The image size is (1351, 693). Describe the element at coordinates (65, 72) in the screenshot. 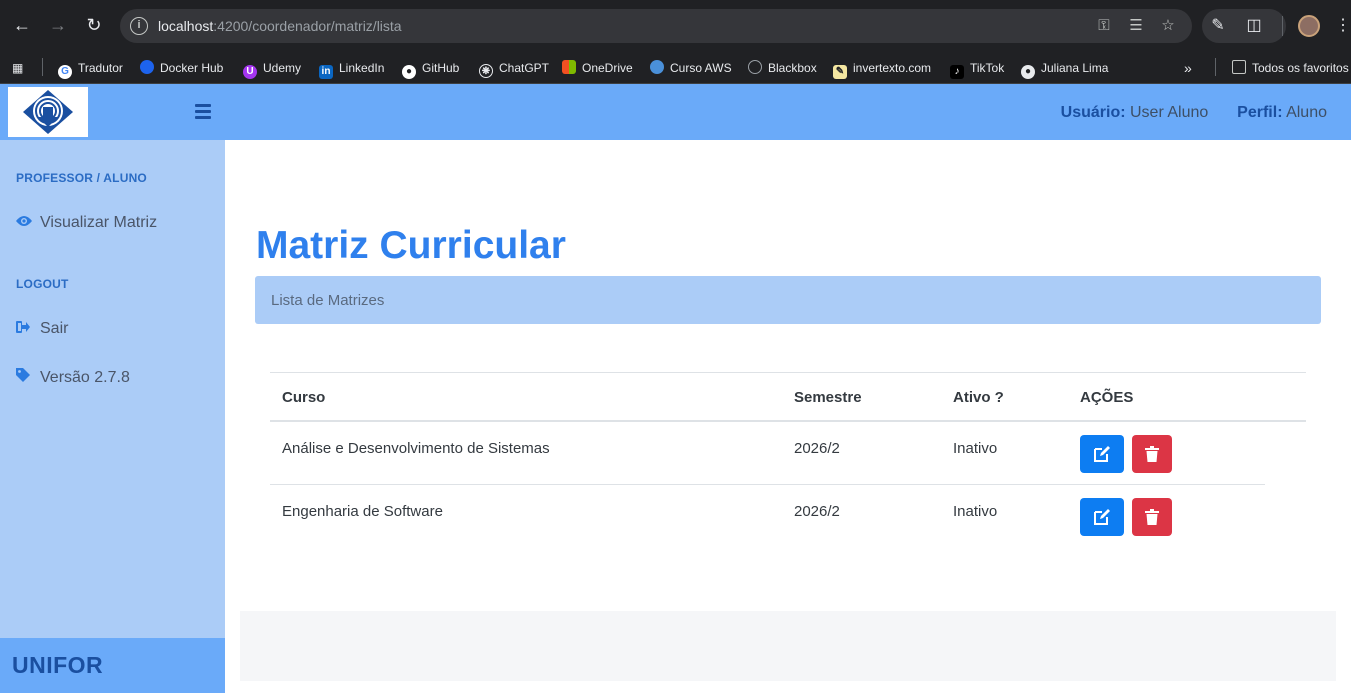

I see `google-icon: G` at that location.